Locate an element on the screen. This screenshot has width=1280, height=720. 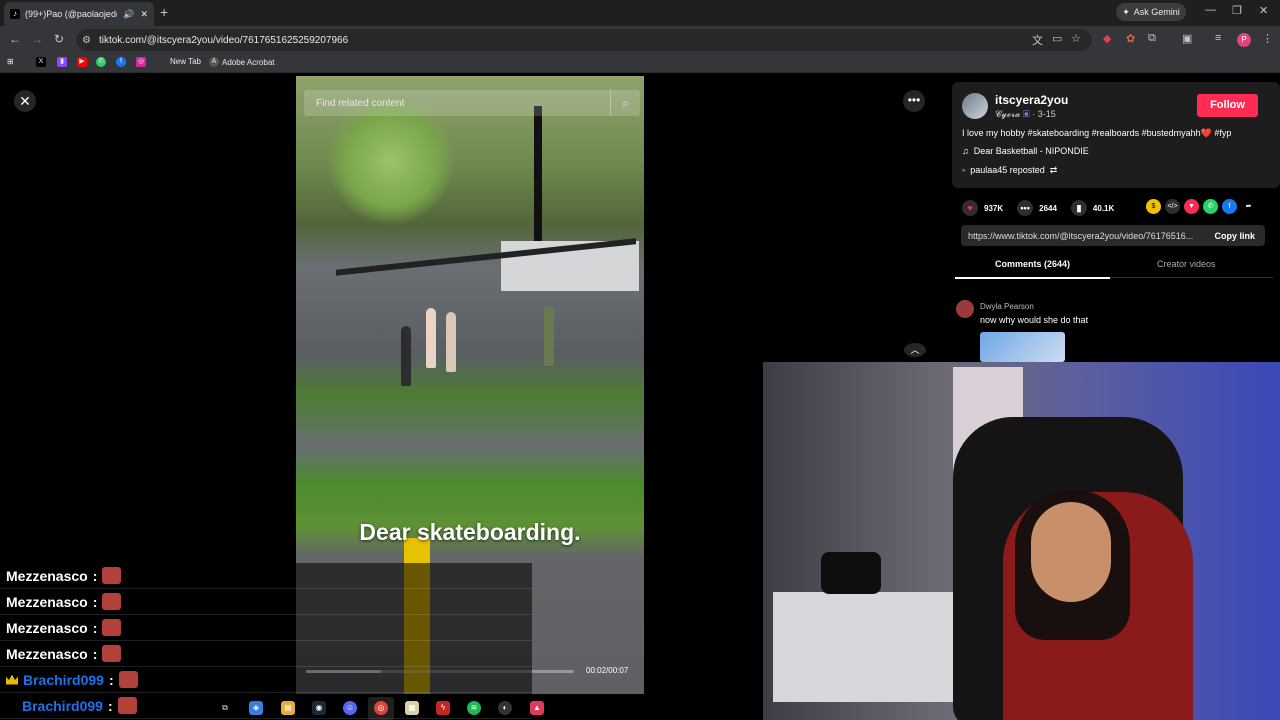
extension-icon: ◆ is located at coordinates (1107, 38).